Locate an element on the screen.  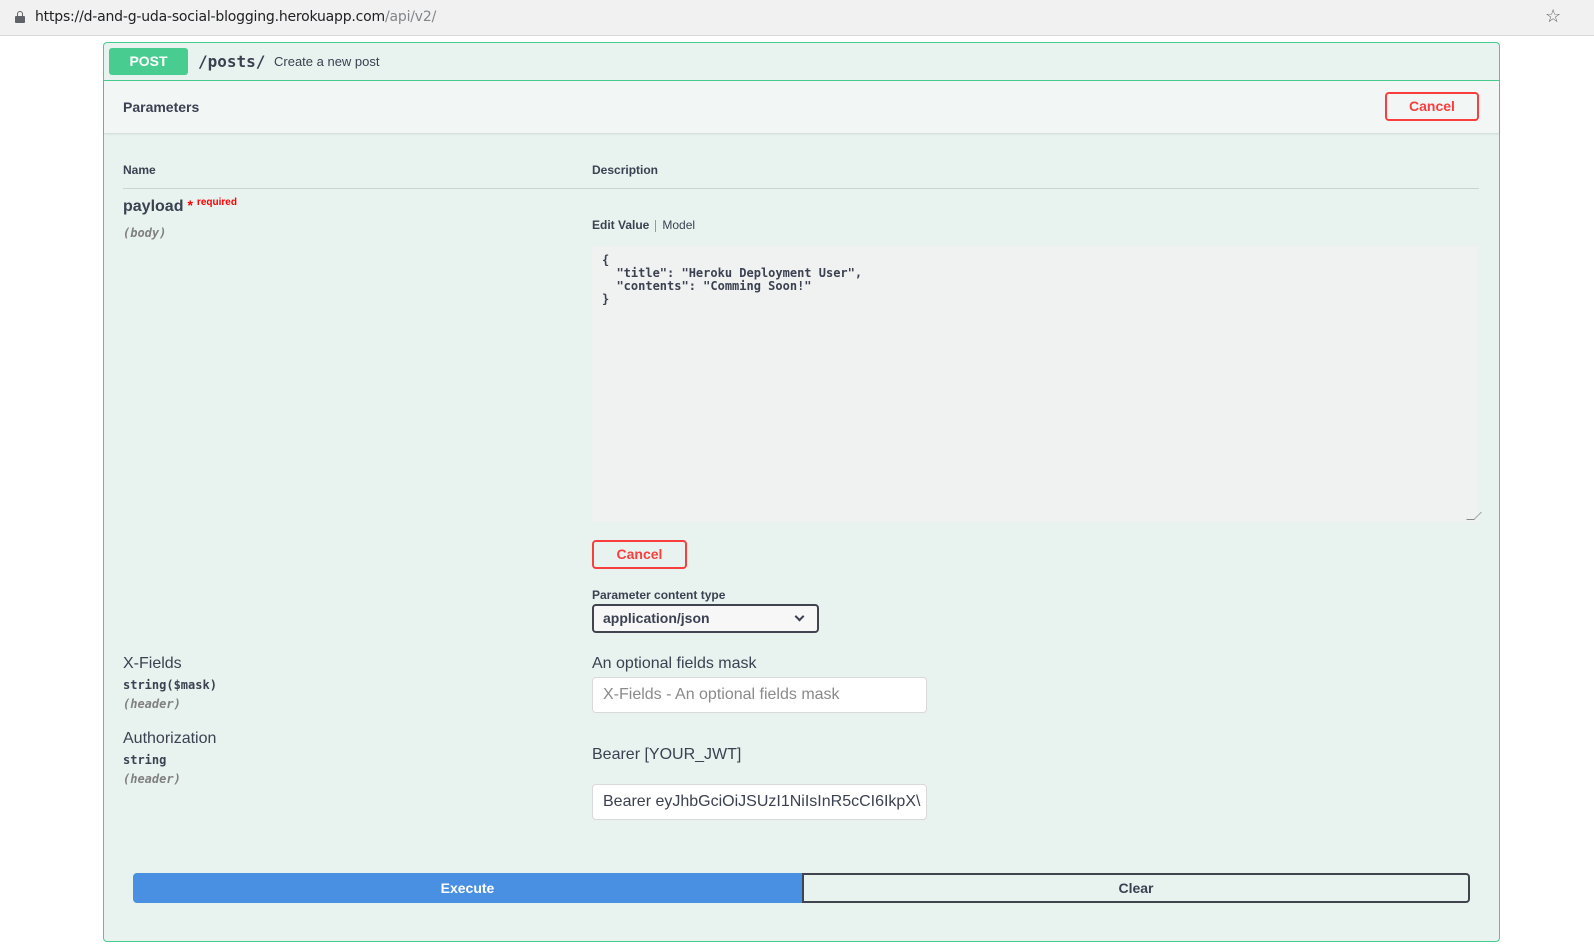
execute-clear-group: Execute Clear is located at coordinates (801, 888).